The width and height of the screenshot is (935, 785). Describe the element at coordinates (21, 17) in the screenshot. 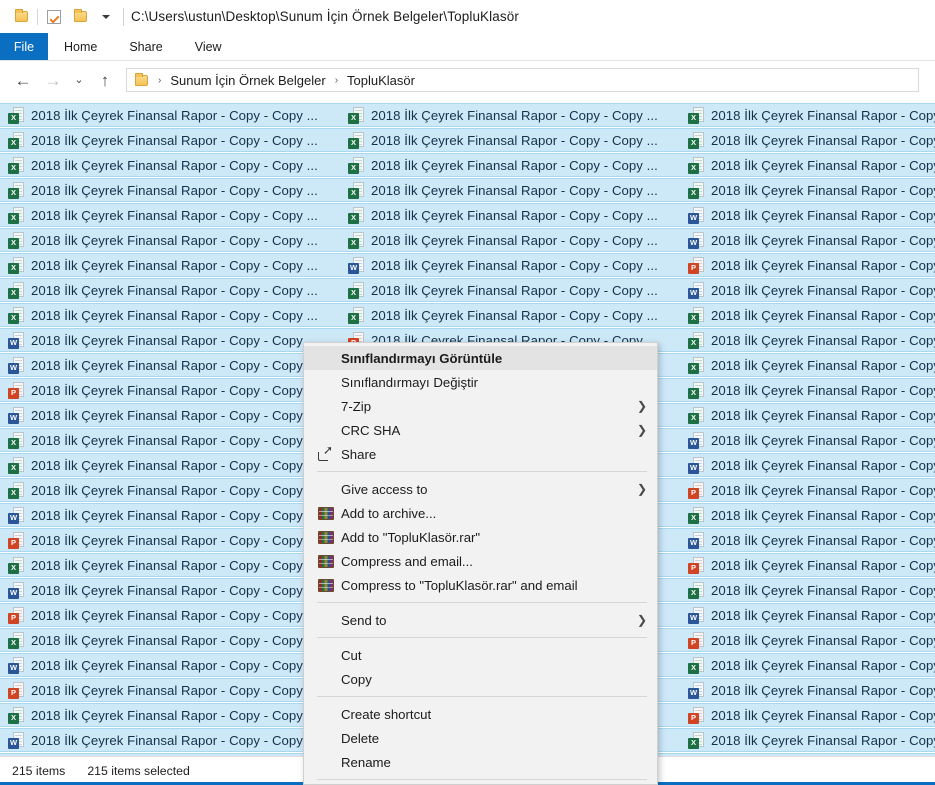

I see `folder-icon` at that location.